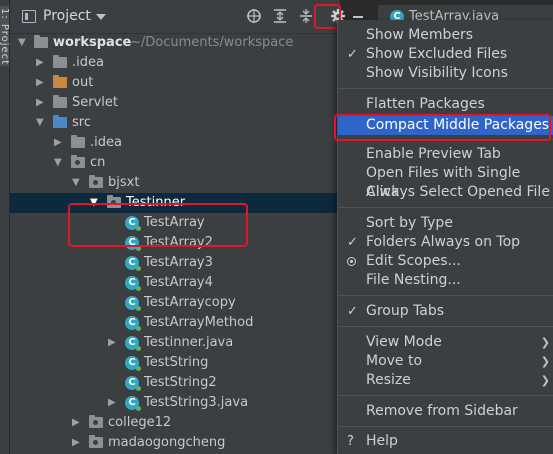 The image size is (553, 454). I want to click on tree-item-label: Testinner.java, so click(189, 342).